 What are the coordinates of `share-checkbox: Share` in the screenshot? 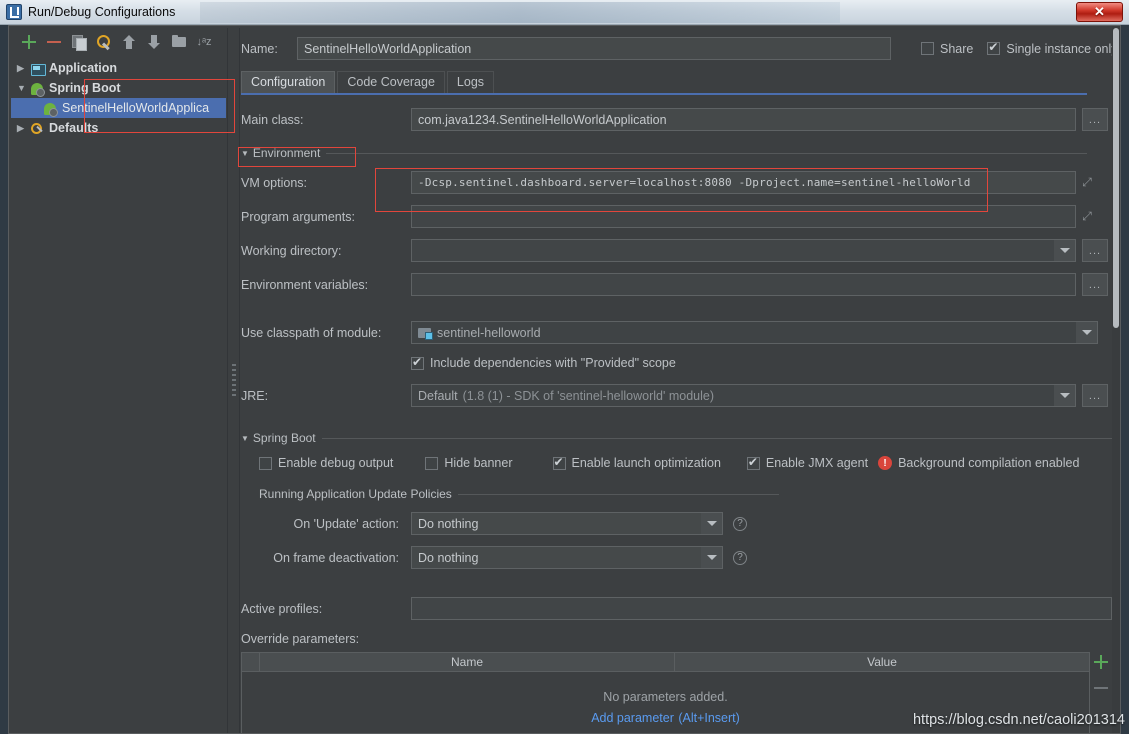 It's located at (947, 49).